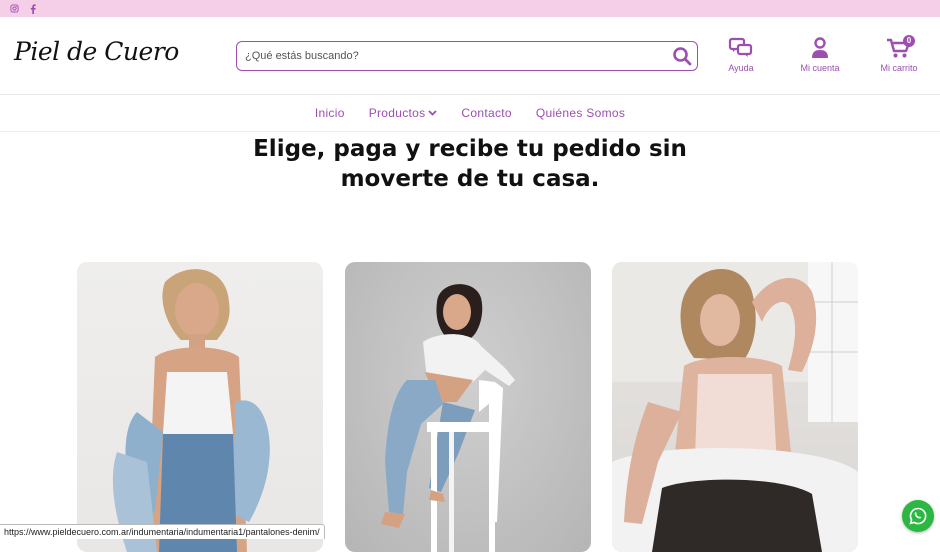 Image resolution: width=940 pixels, height=552 pixels. Describe the element at coordinates (433, 113) in the screenshot. I see `chevron-down-icon` at that location.